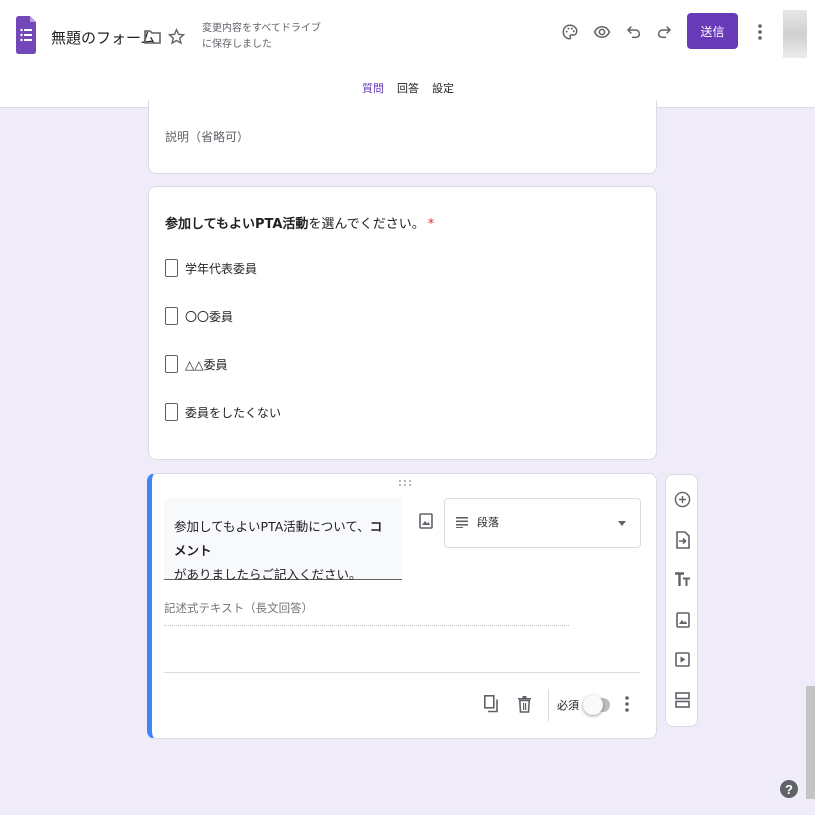  Describe the element at coordinates (431, 224) in the screenshot. I see `required-asterisk: *` at that location.